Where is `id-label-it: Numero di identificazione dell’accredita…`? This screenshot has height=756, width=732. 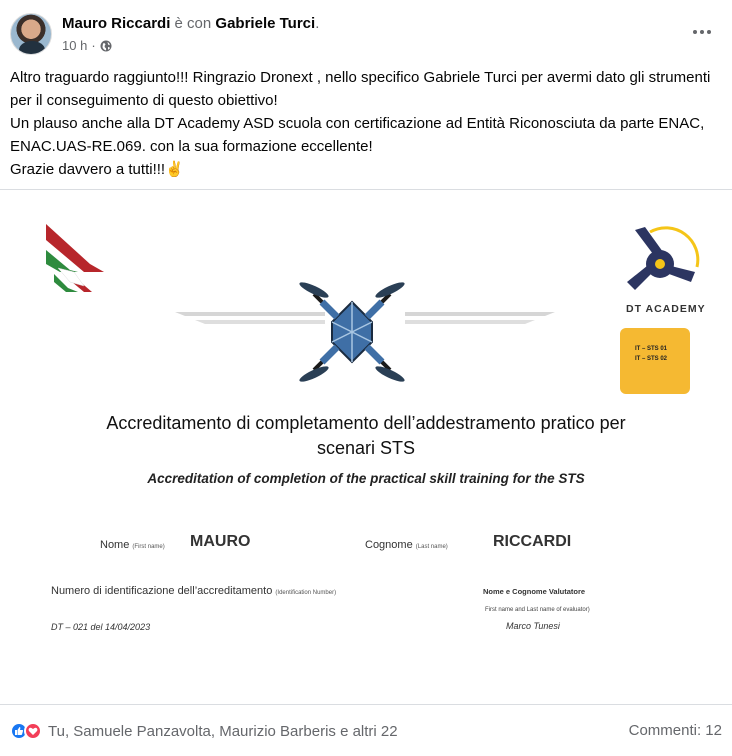 id-label-it: Numero di identificazione dell’accredita… is located at coordinates (162, 591).